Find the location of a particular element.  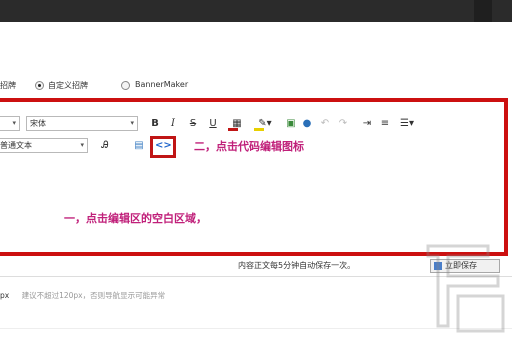

editor-highlight-top is located at coordinates (254, 100).